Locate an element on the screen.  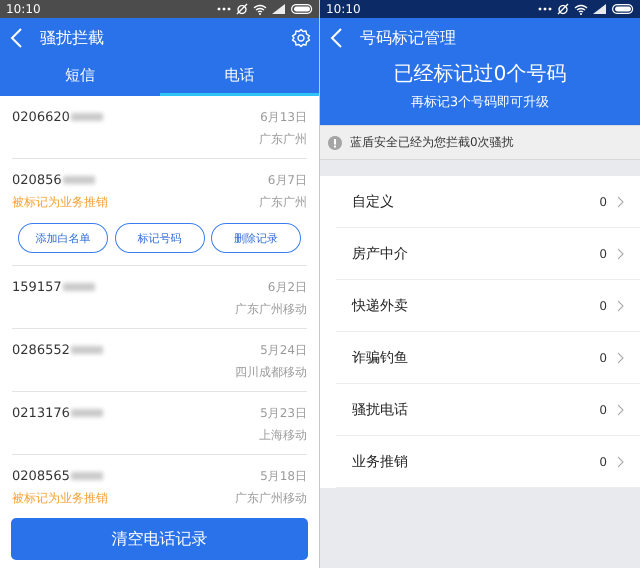
call-date: 6月13日 is located at coordinates (283, 117).